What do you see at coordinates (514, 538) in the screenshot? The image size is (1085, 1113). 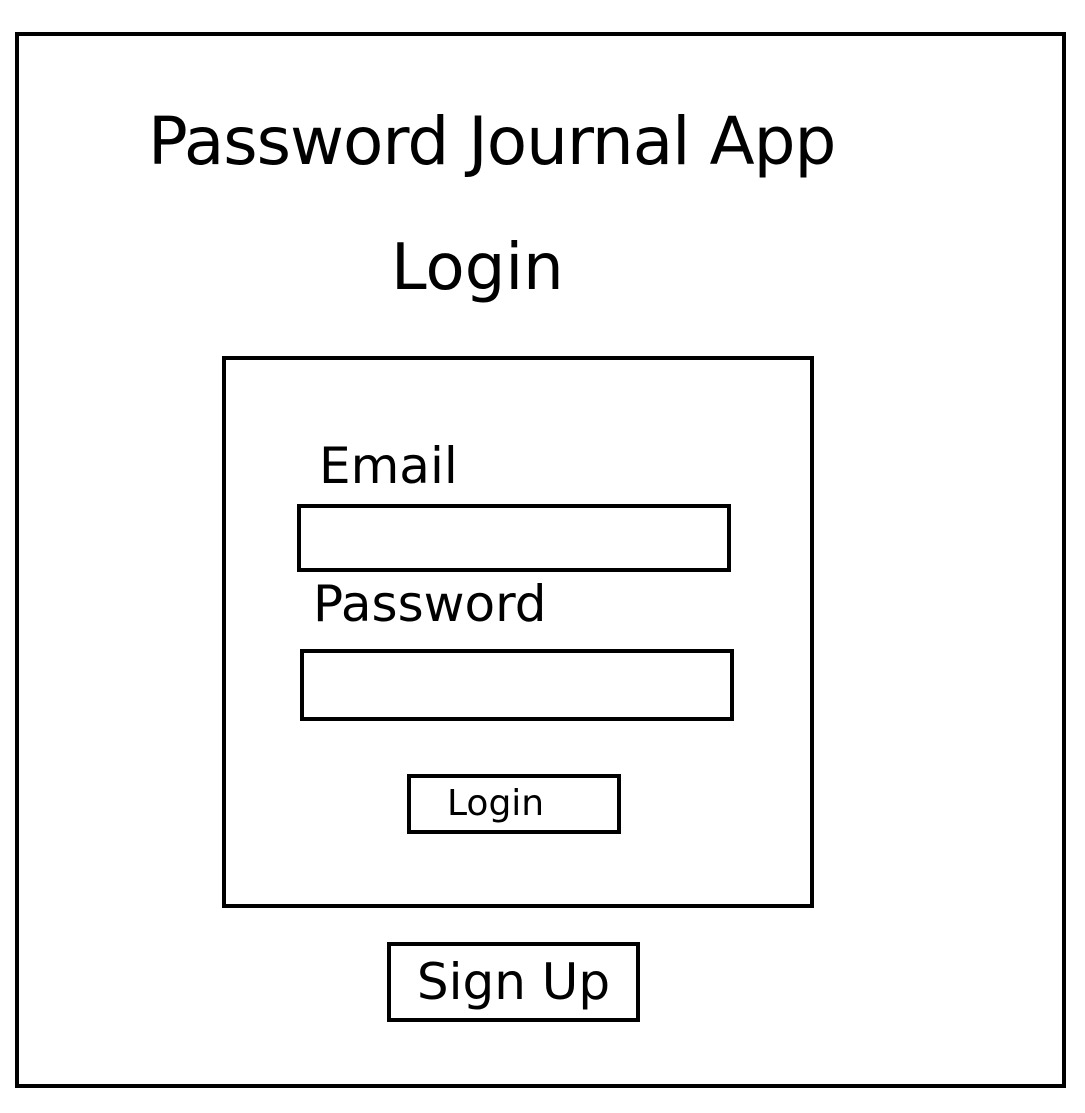 I see `email-field` at bounding box center [514, 538].